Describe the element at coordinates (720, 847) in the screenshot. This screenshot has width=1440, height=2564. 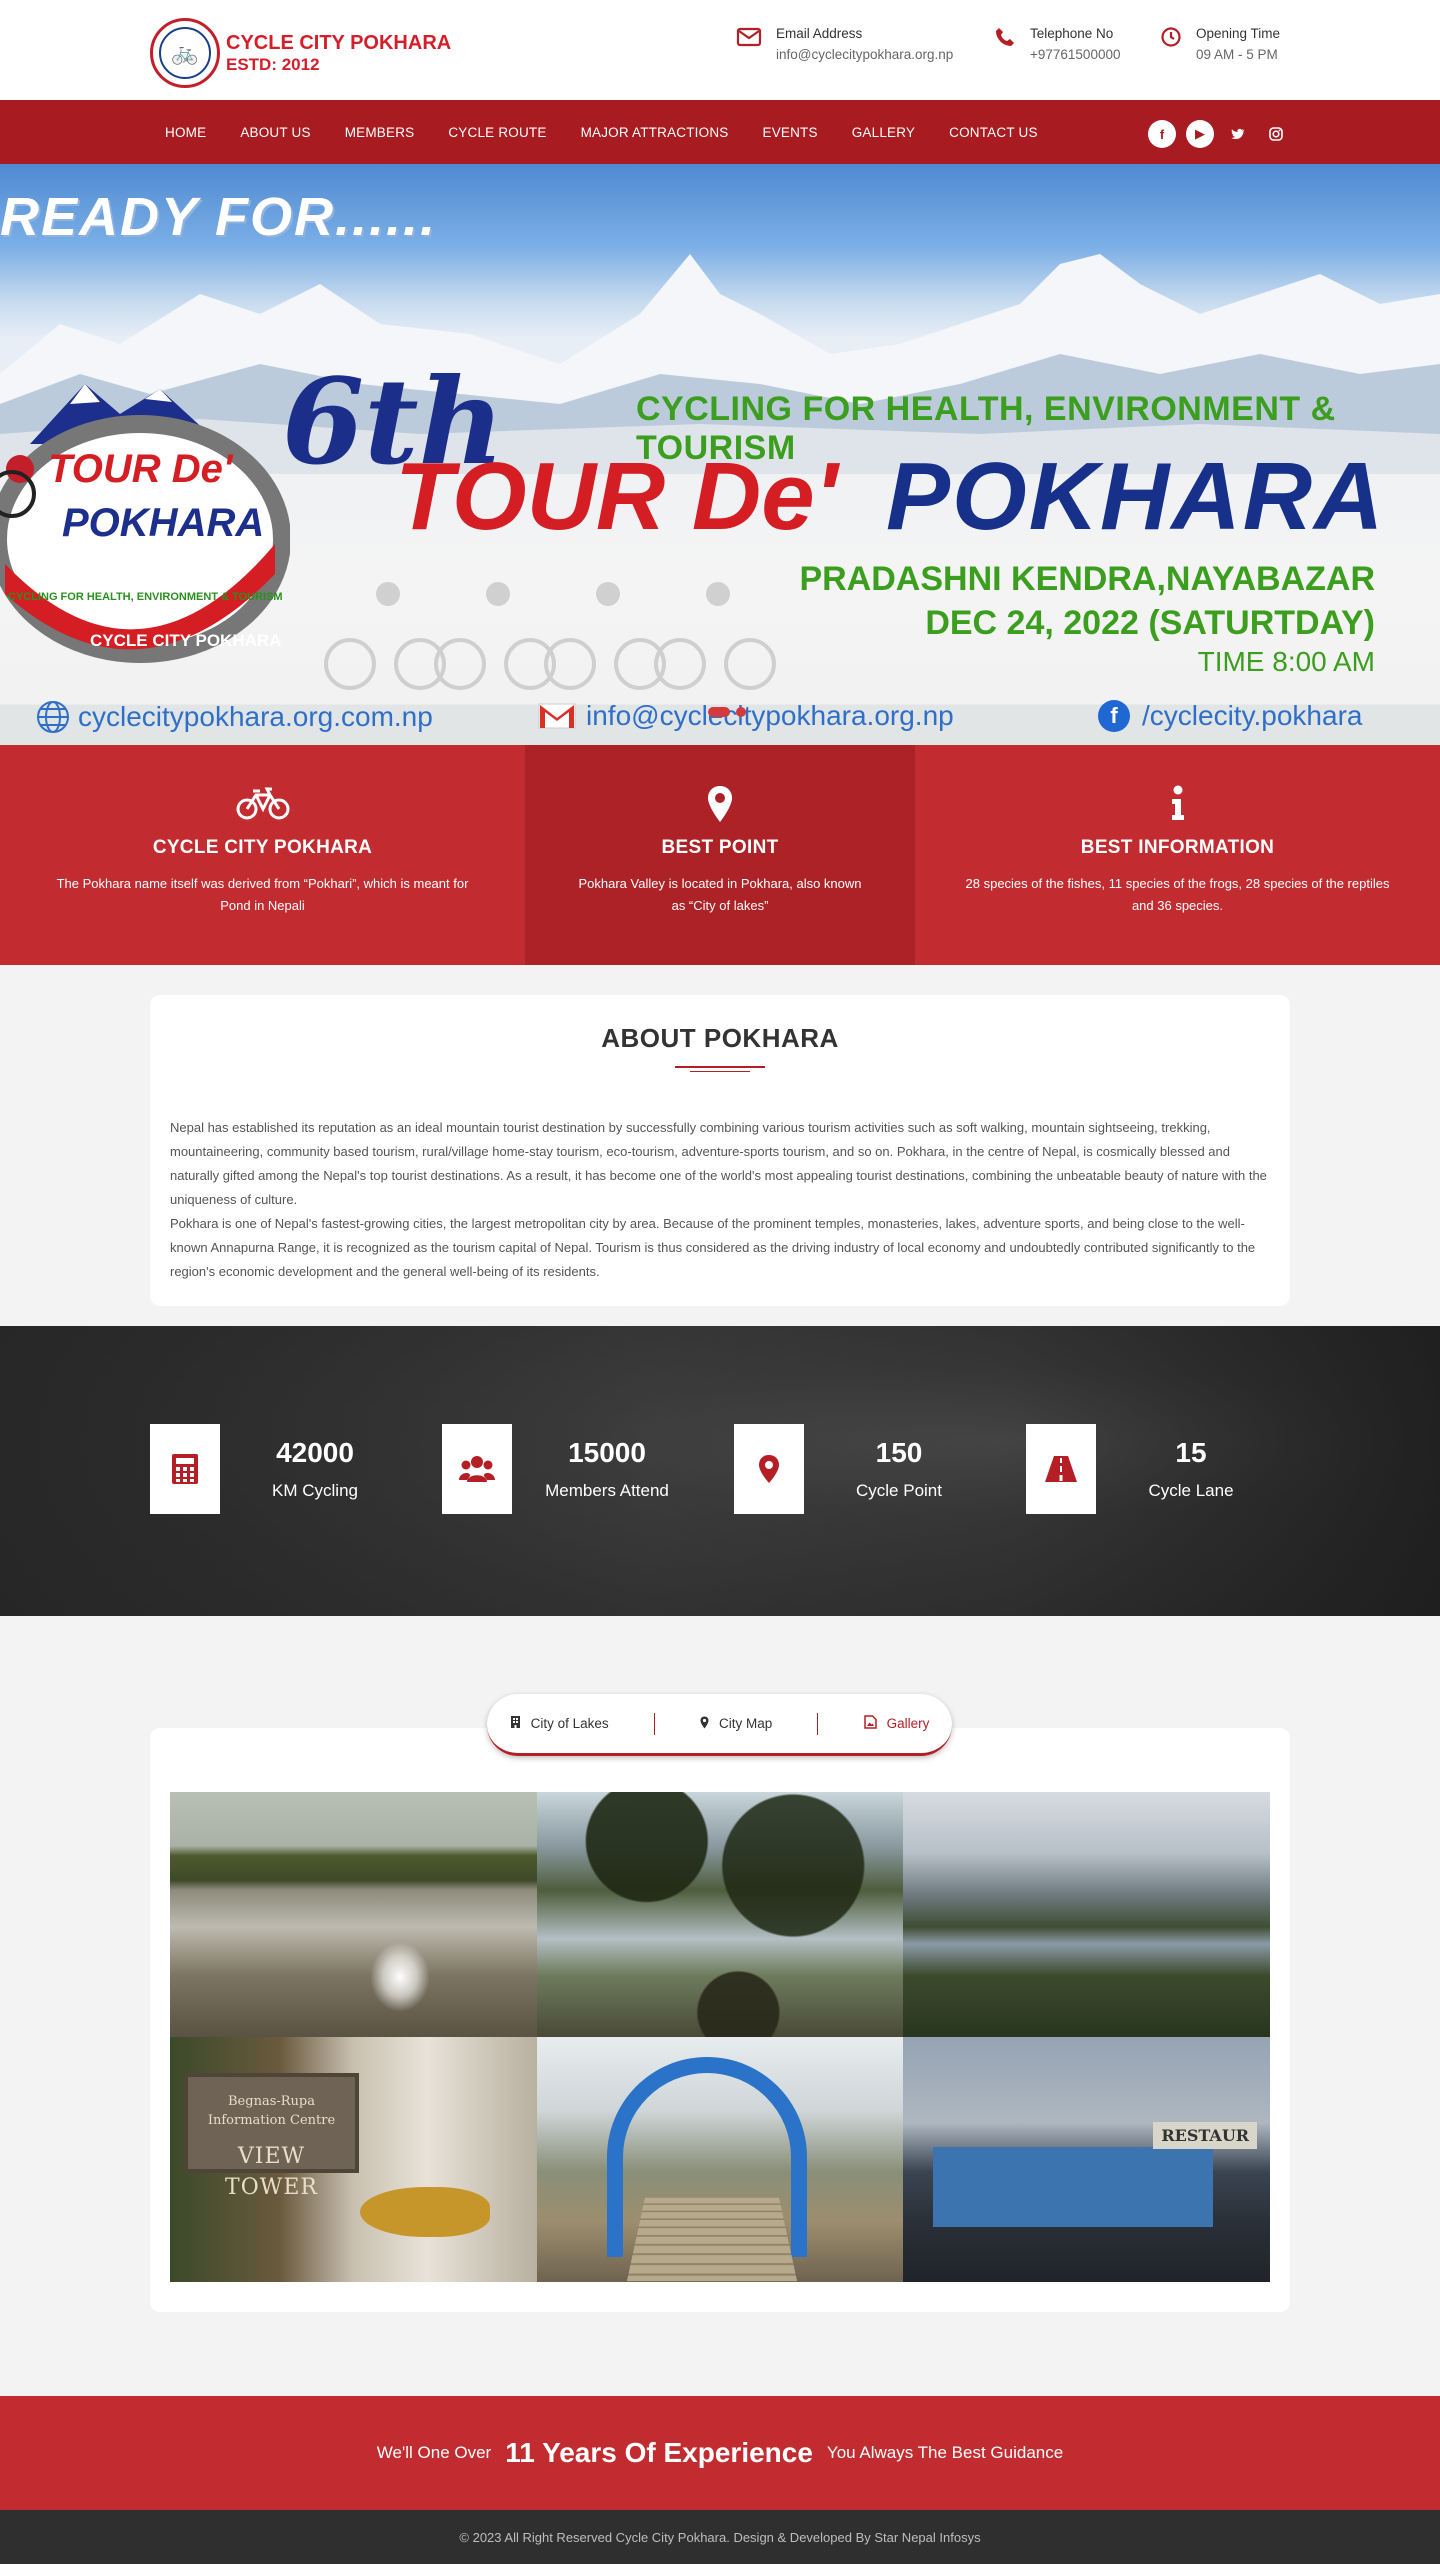
I see `feature-title: BEST POINT` at that location.